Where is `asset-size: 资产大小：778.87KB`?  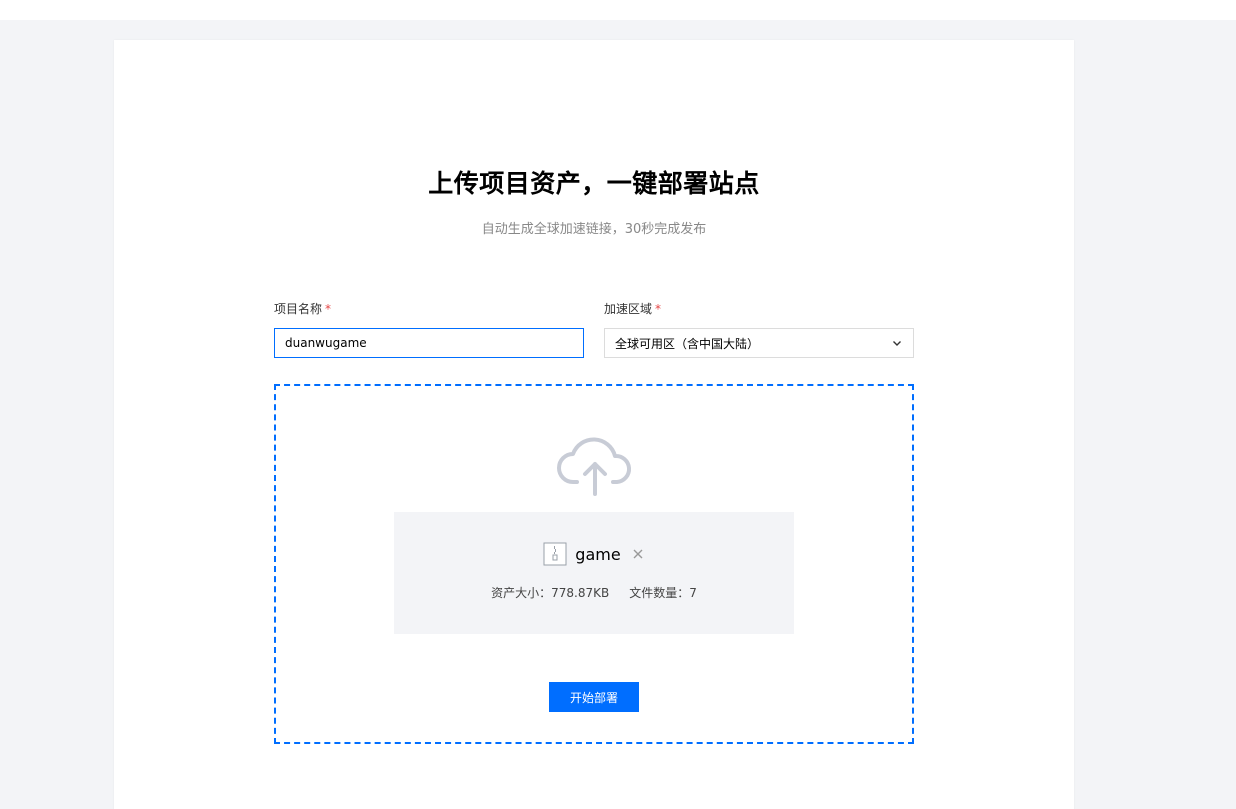 asset-size: 资产大小：778.87KB is located at coordinates (550, 593).